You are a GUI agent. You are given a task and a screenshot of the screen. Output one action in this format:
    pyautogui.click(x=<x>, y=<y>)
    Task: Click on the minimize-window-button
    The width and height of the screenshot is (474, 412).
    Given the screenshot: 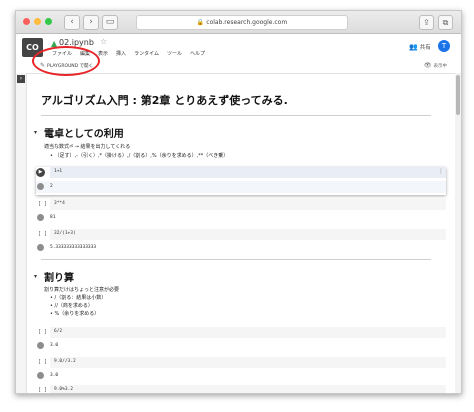 What is the action you would take?
    pyautogui.click(x=37, y=21)
    